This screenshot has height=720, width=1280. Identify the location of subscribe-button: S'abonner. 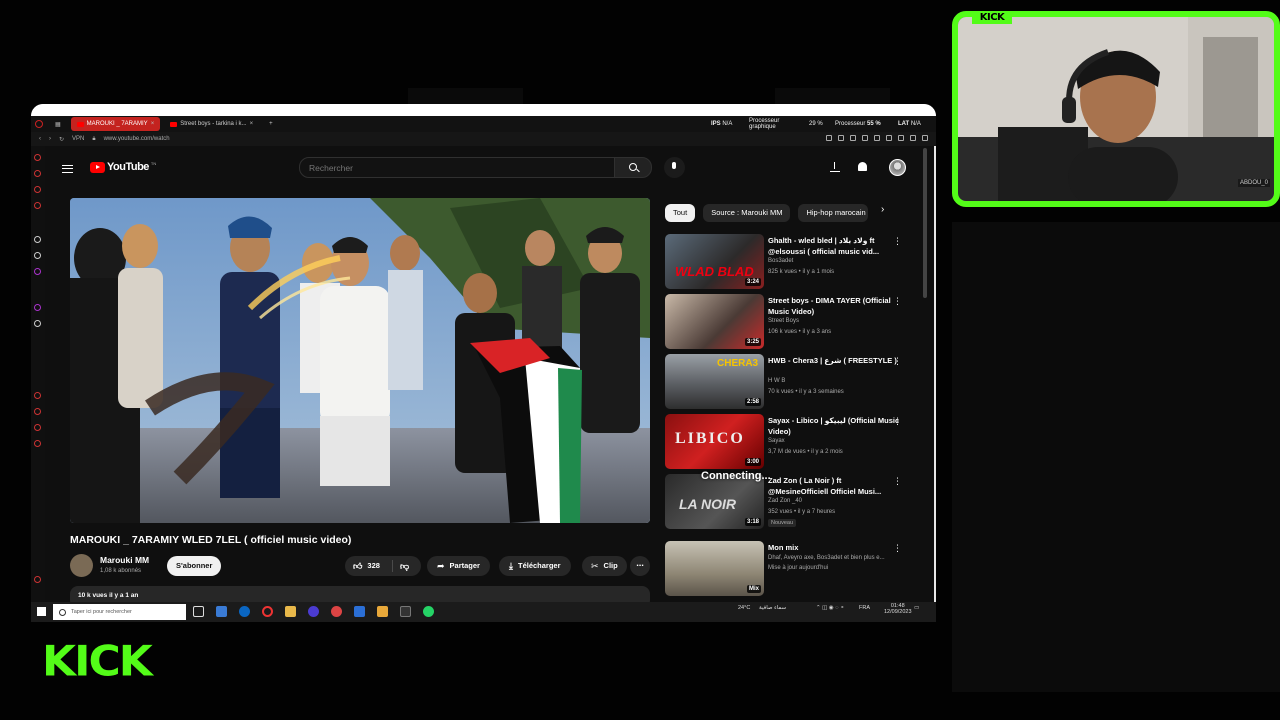
(194, 566).